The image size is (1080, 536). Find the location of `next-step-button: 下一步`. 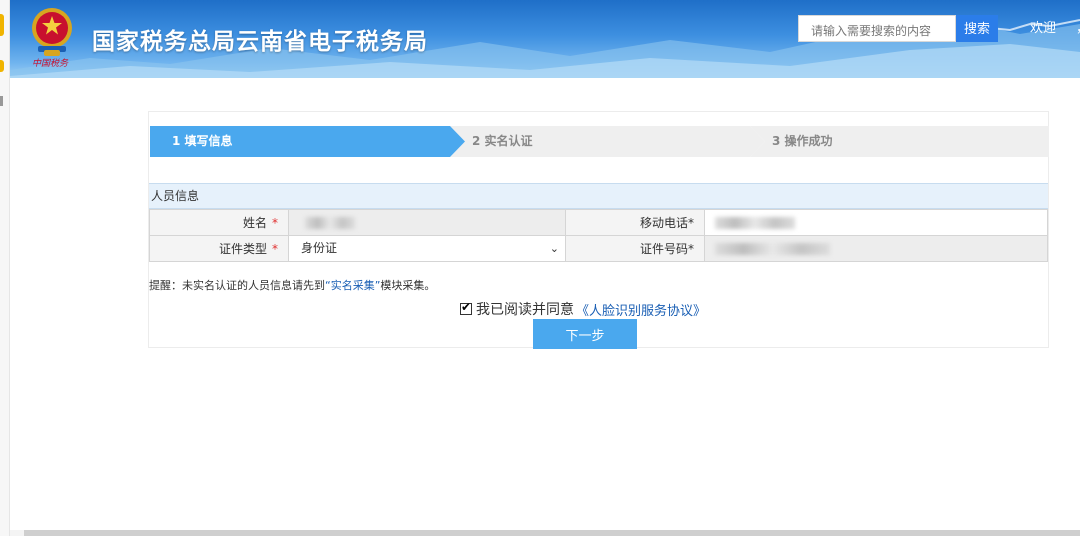

next-step-button: 下一步 is located at coordinates (585, 334).